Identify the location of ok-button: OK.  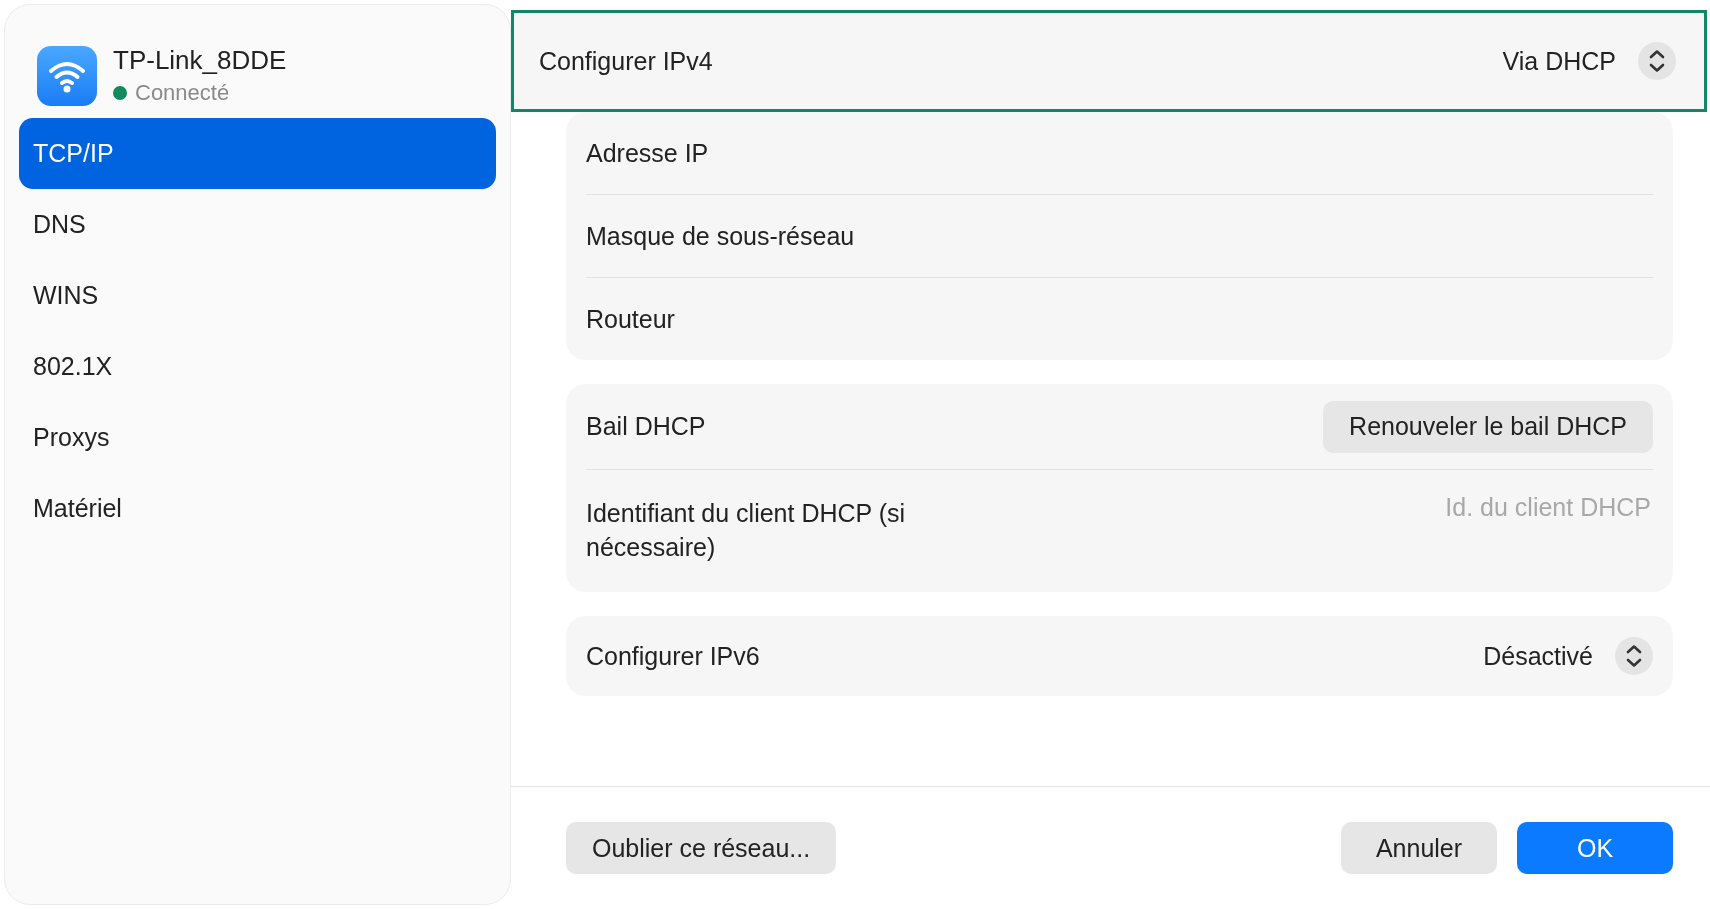
(1595, 848).